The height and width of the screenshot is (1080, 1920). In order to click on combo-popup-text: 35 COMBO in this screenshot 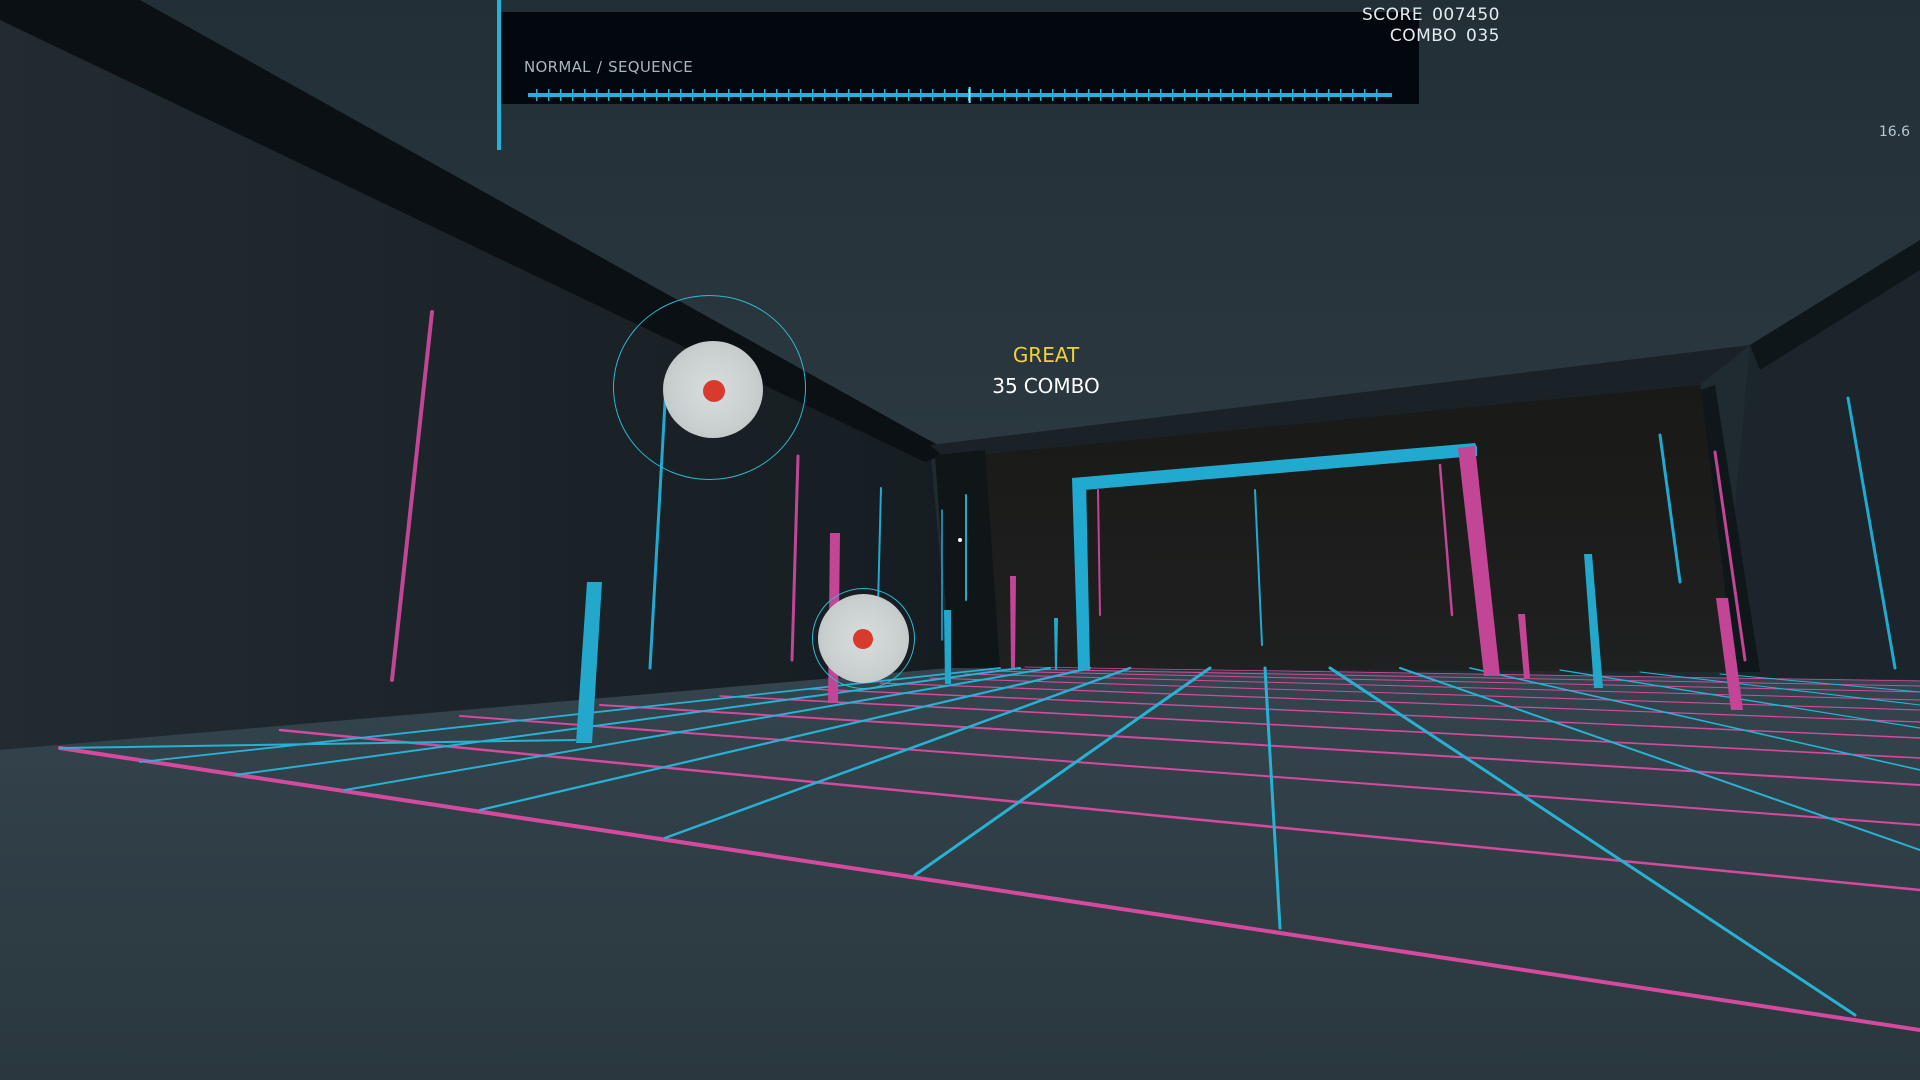, I will do `click(1046, 386)`.